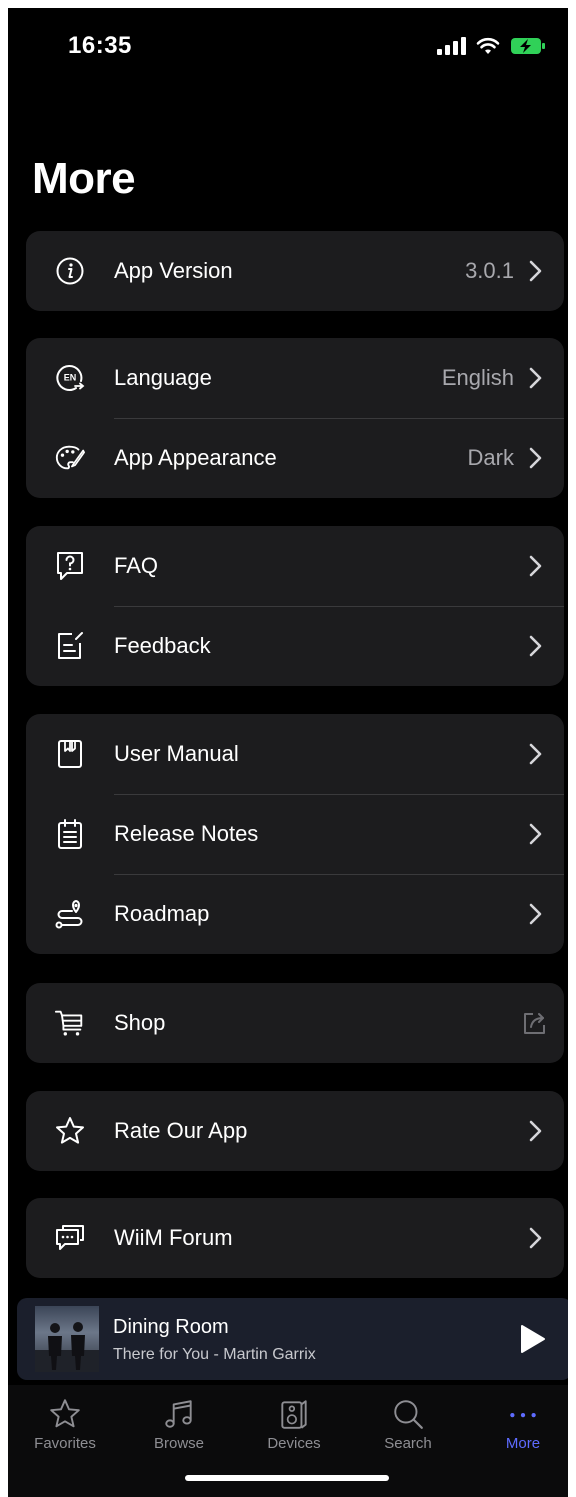 This screenshot has height=1497, width=576. I want to click on now-playing-track: There for You - Martin Garrix, so click(214, 1354).